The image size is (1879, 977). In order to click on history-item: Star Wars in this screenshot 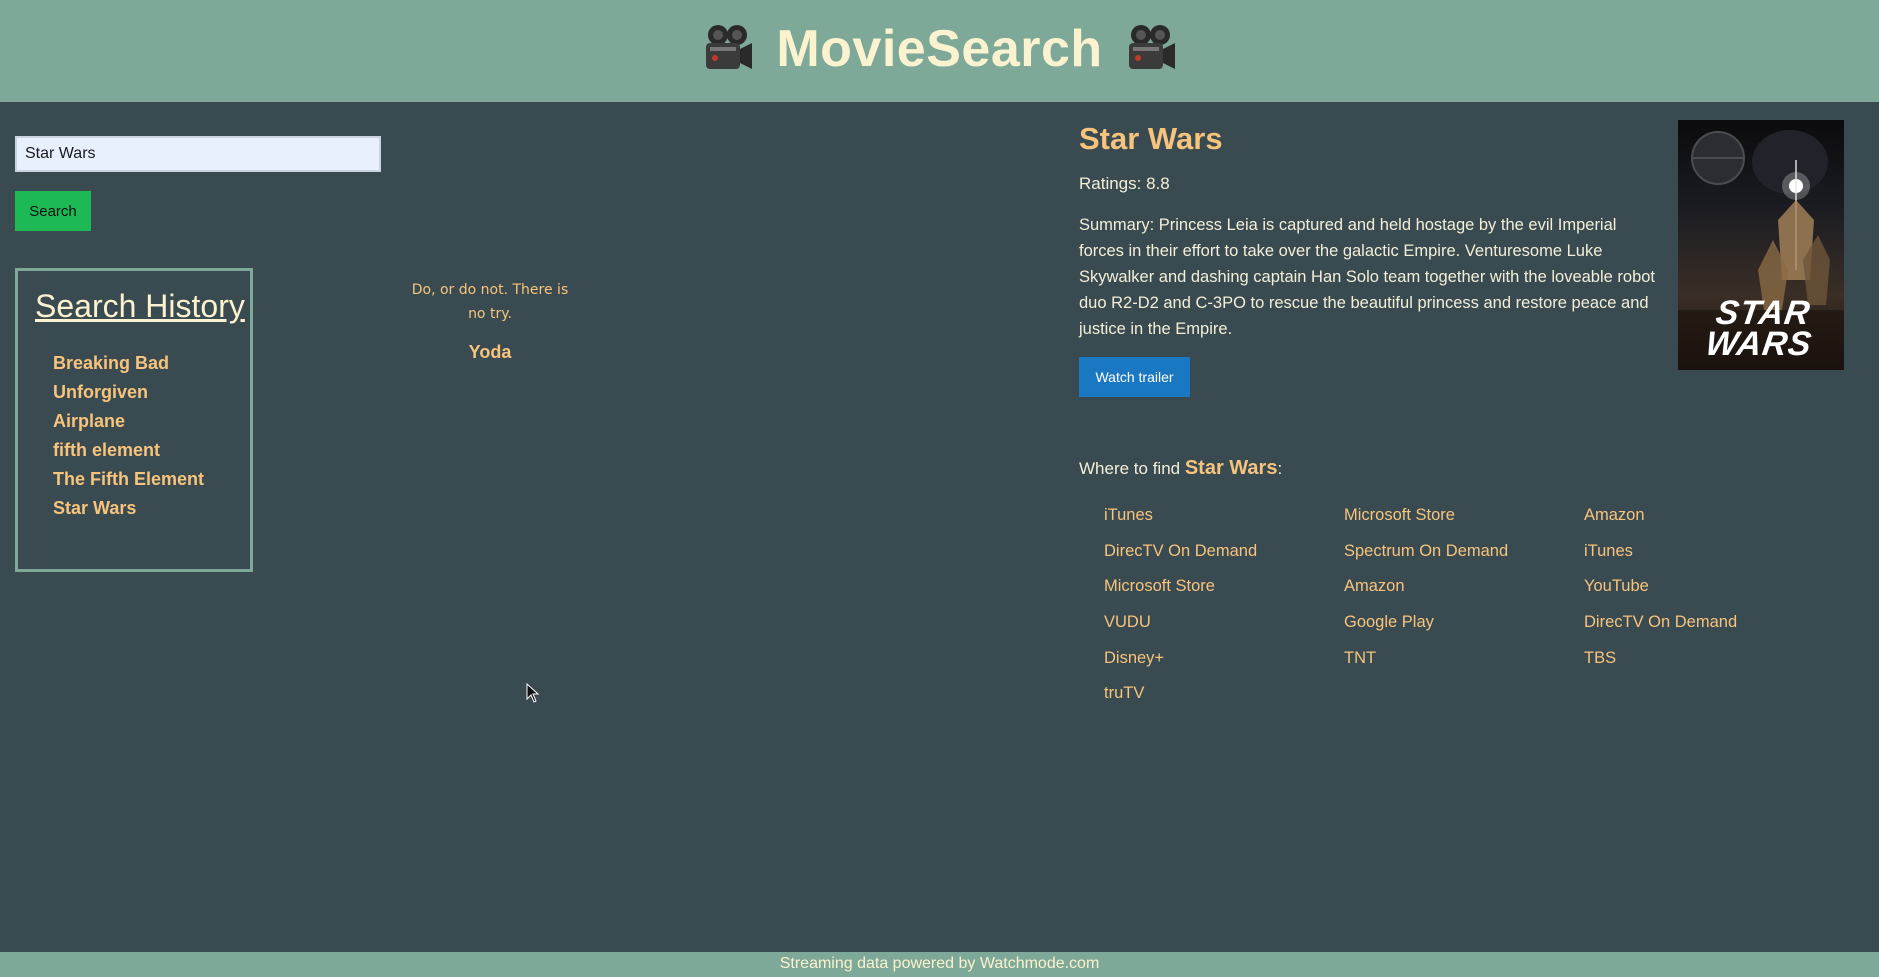, I will do `click(128, 511)`.